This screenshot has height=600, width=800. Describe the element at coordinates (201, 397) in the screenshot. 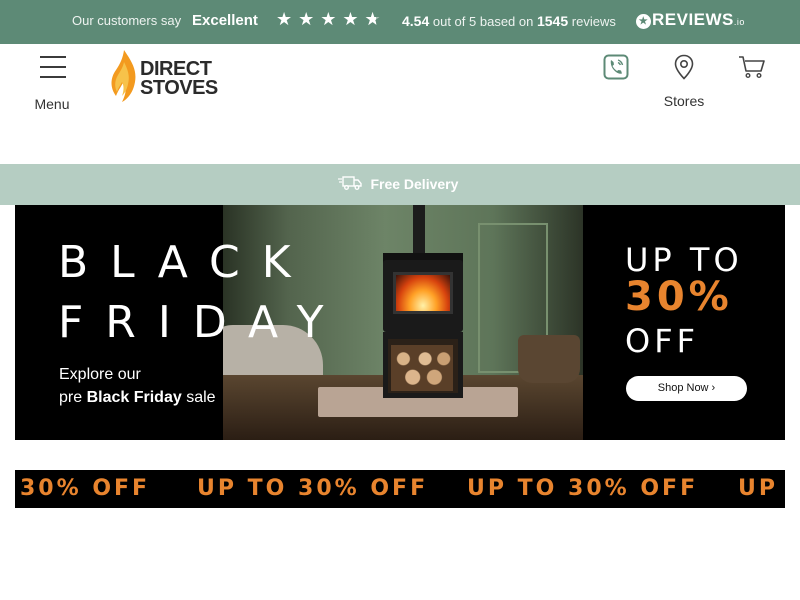

I see `hero-subtitle-after: sale` at that location.